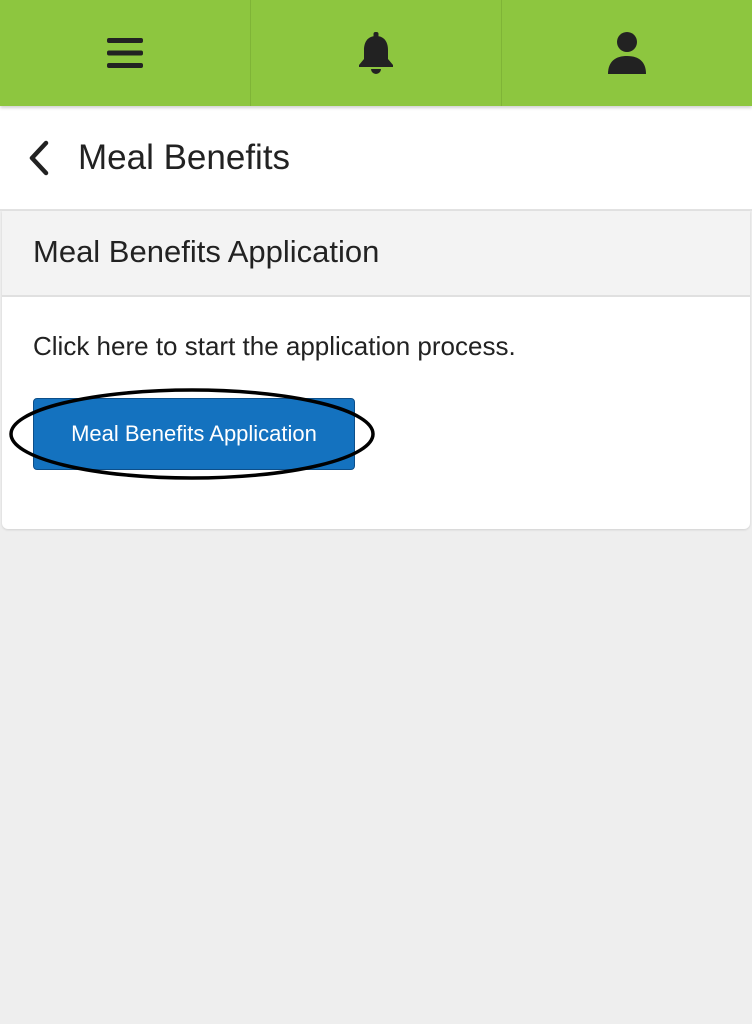 The width and height of the screenshot is (752, 1024). I want to click on chevron-left-icon, so click(39, 158).